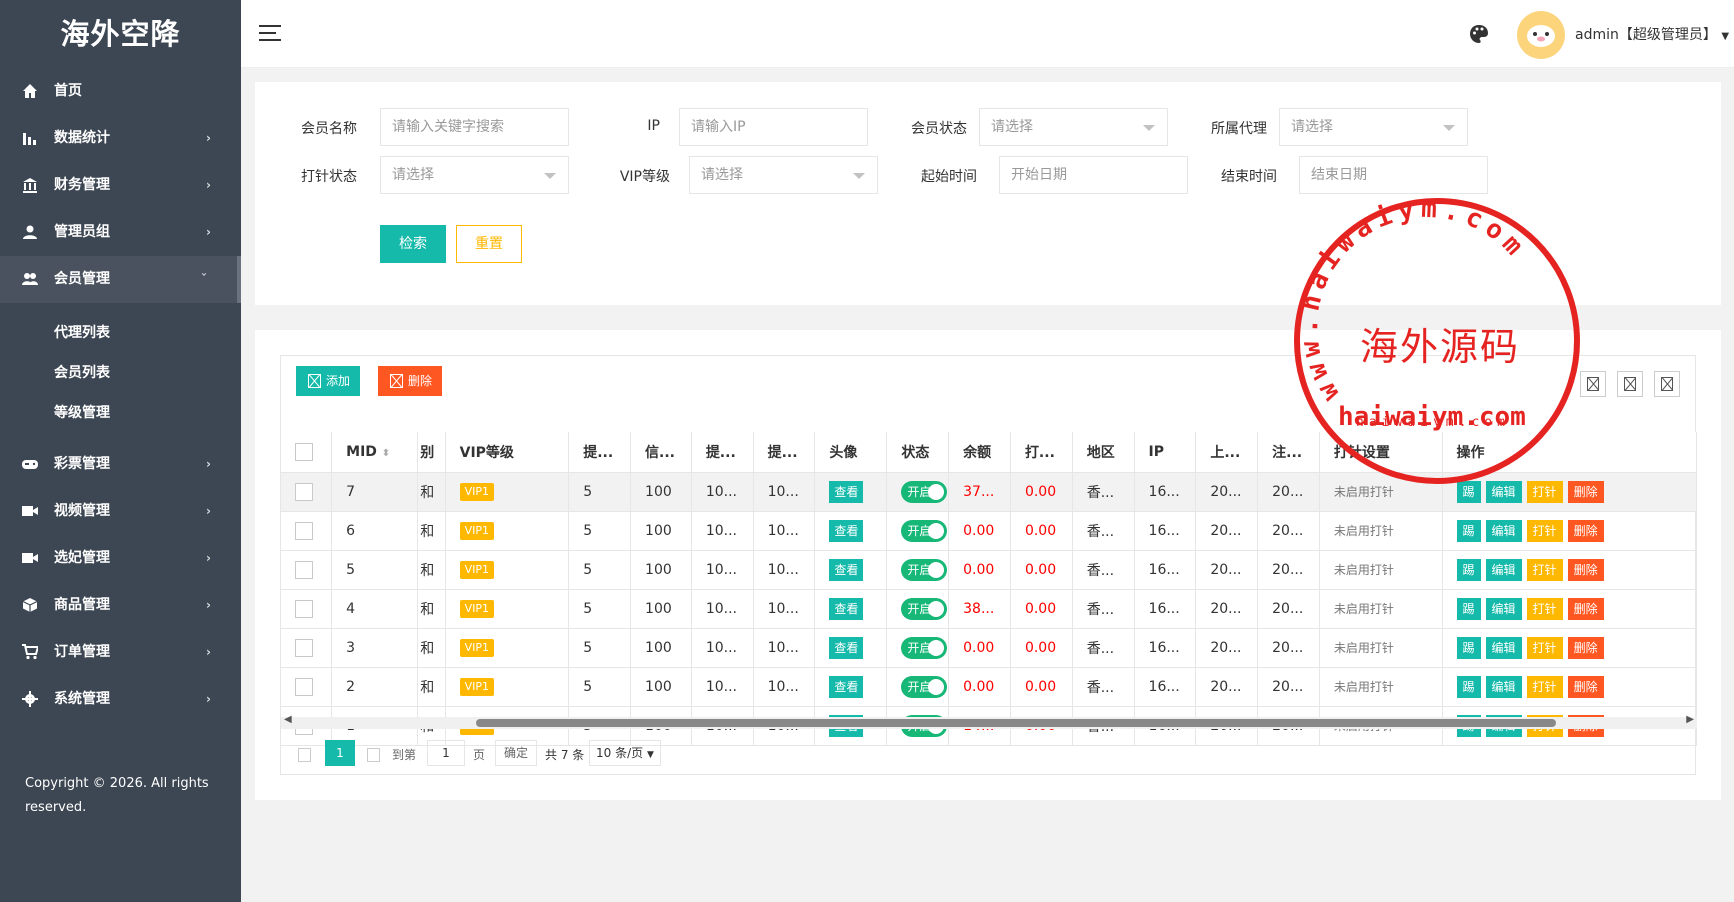 The height and width of the screenshot is (902, 1734). I want to click on col-mid: MID ⬍, so click(375, 452).